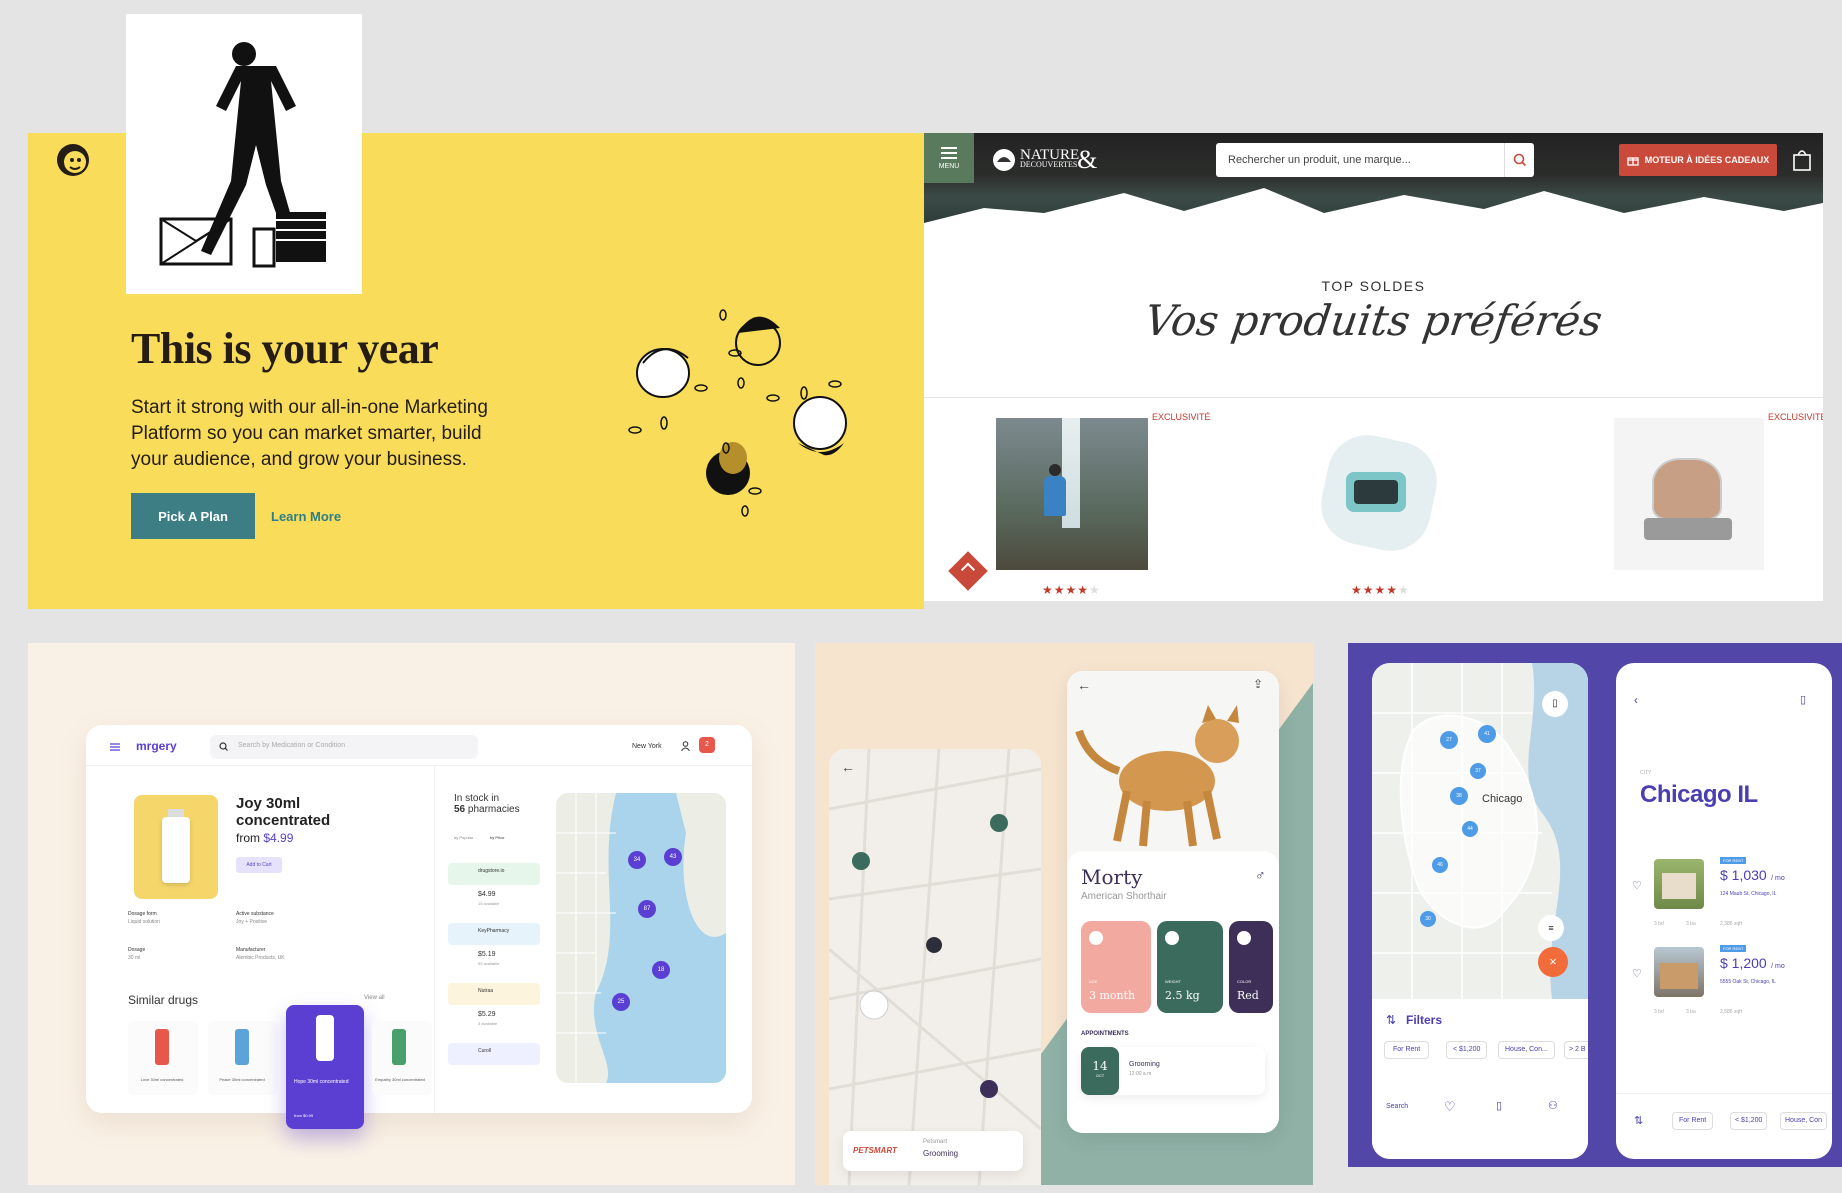  What do you see at coordinates (248, 838) in the screenshot?
I see `price-prefix: from` at bounding box center [248, 838].